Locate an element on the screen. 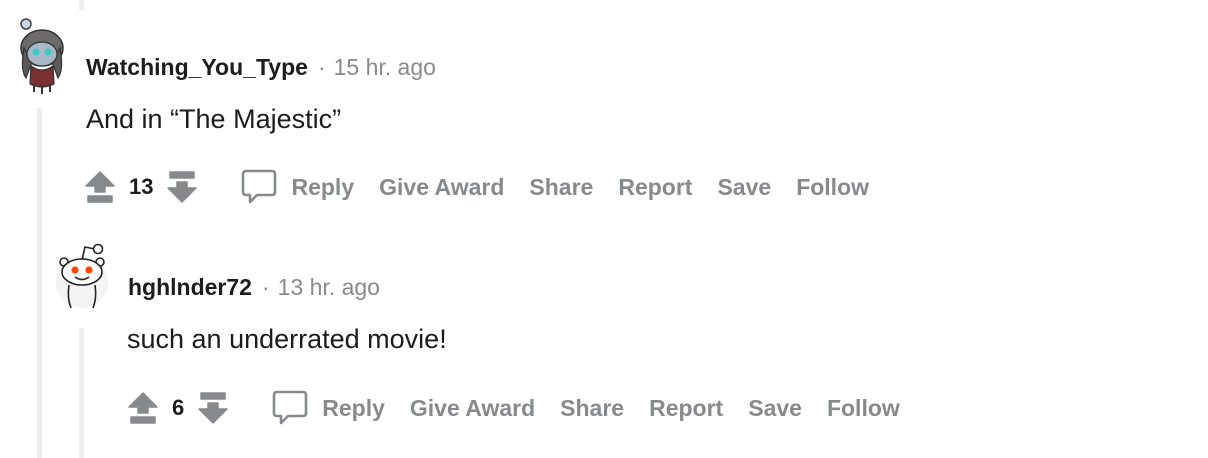 The image size is (1208, 458). comment-body: And in “The Majestic” is located at coordinates (214, 119).